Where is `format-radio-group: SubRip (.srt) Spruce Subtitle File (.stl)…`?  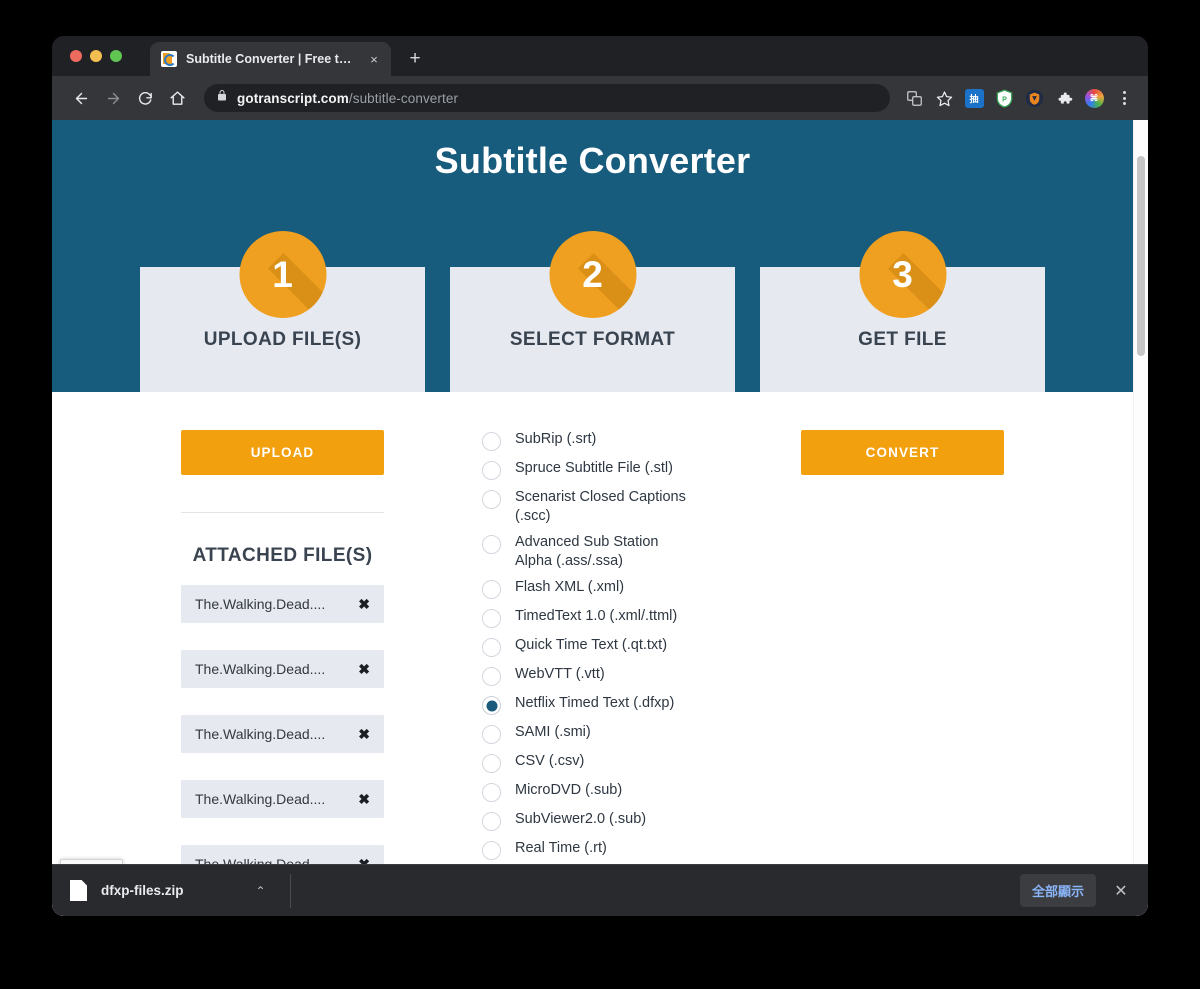 format-radio-group: SubRip (.srt) Spruce Subtitle File (.stl)… is located at coordinates (592, 660).